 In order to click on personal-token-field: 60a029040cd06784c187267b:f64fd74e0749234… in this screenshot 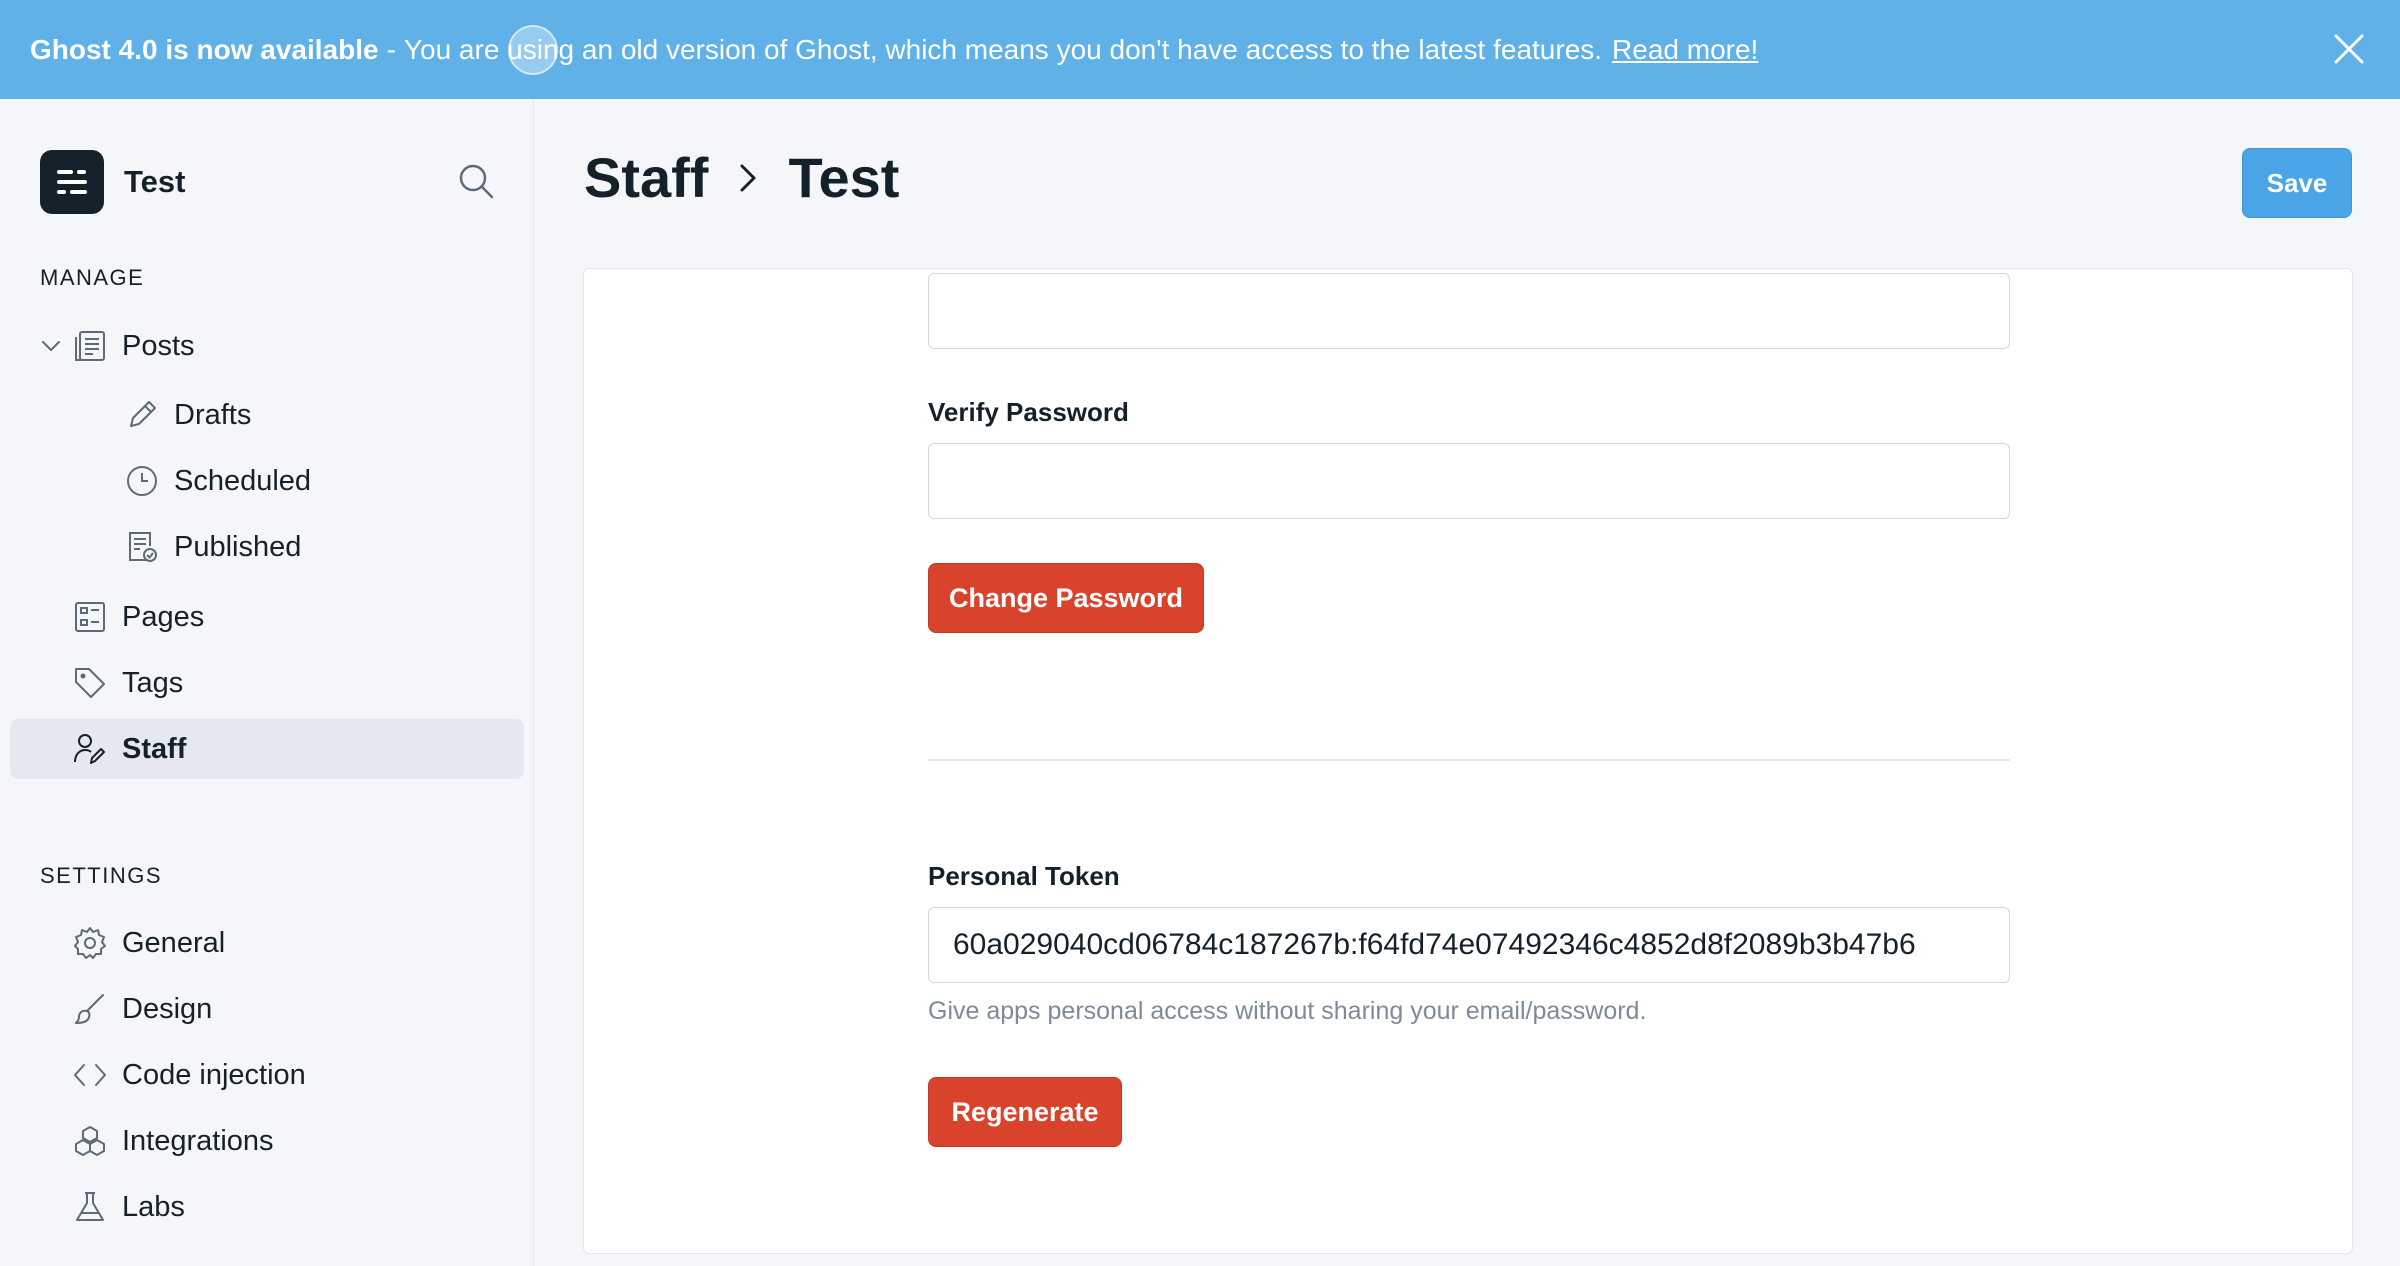, I will do `click(1469, 945)`.